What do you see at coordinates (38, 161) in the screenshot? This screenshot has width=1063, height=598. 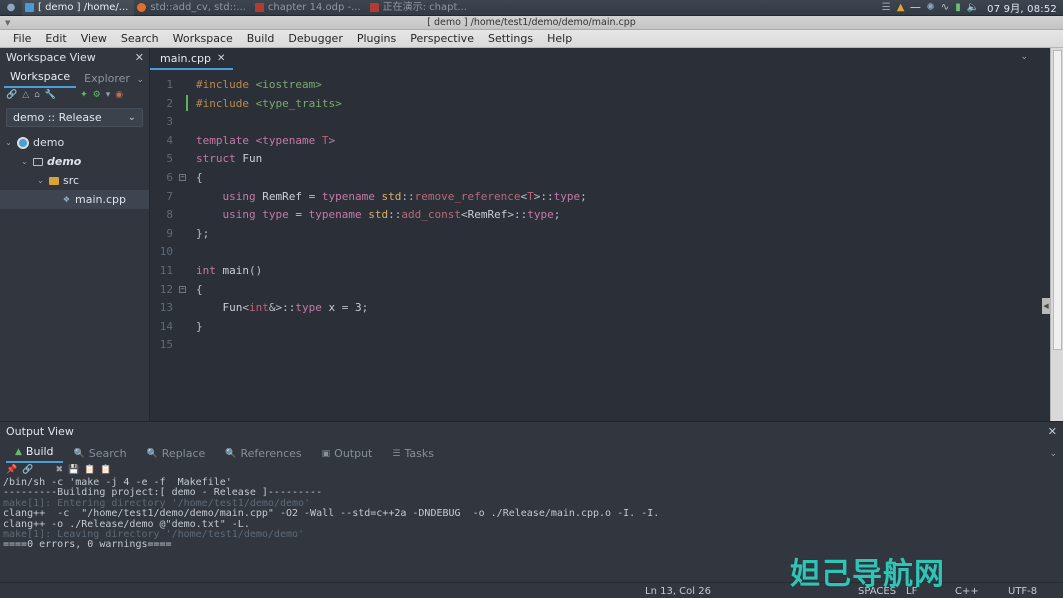 I see `folder-icon` at bounding box center [38, 161].